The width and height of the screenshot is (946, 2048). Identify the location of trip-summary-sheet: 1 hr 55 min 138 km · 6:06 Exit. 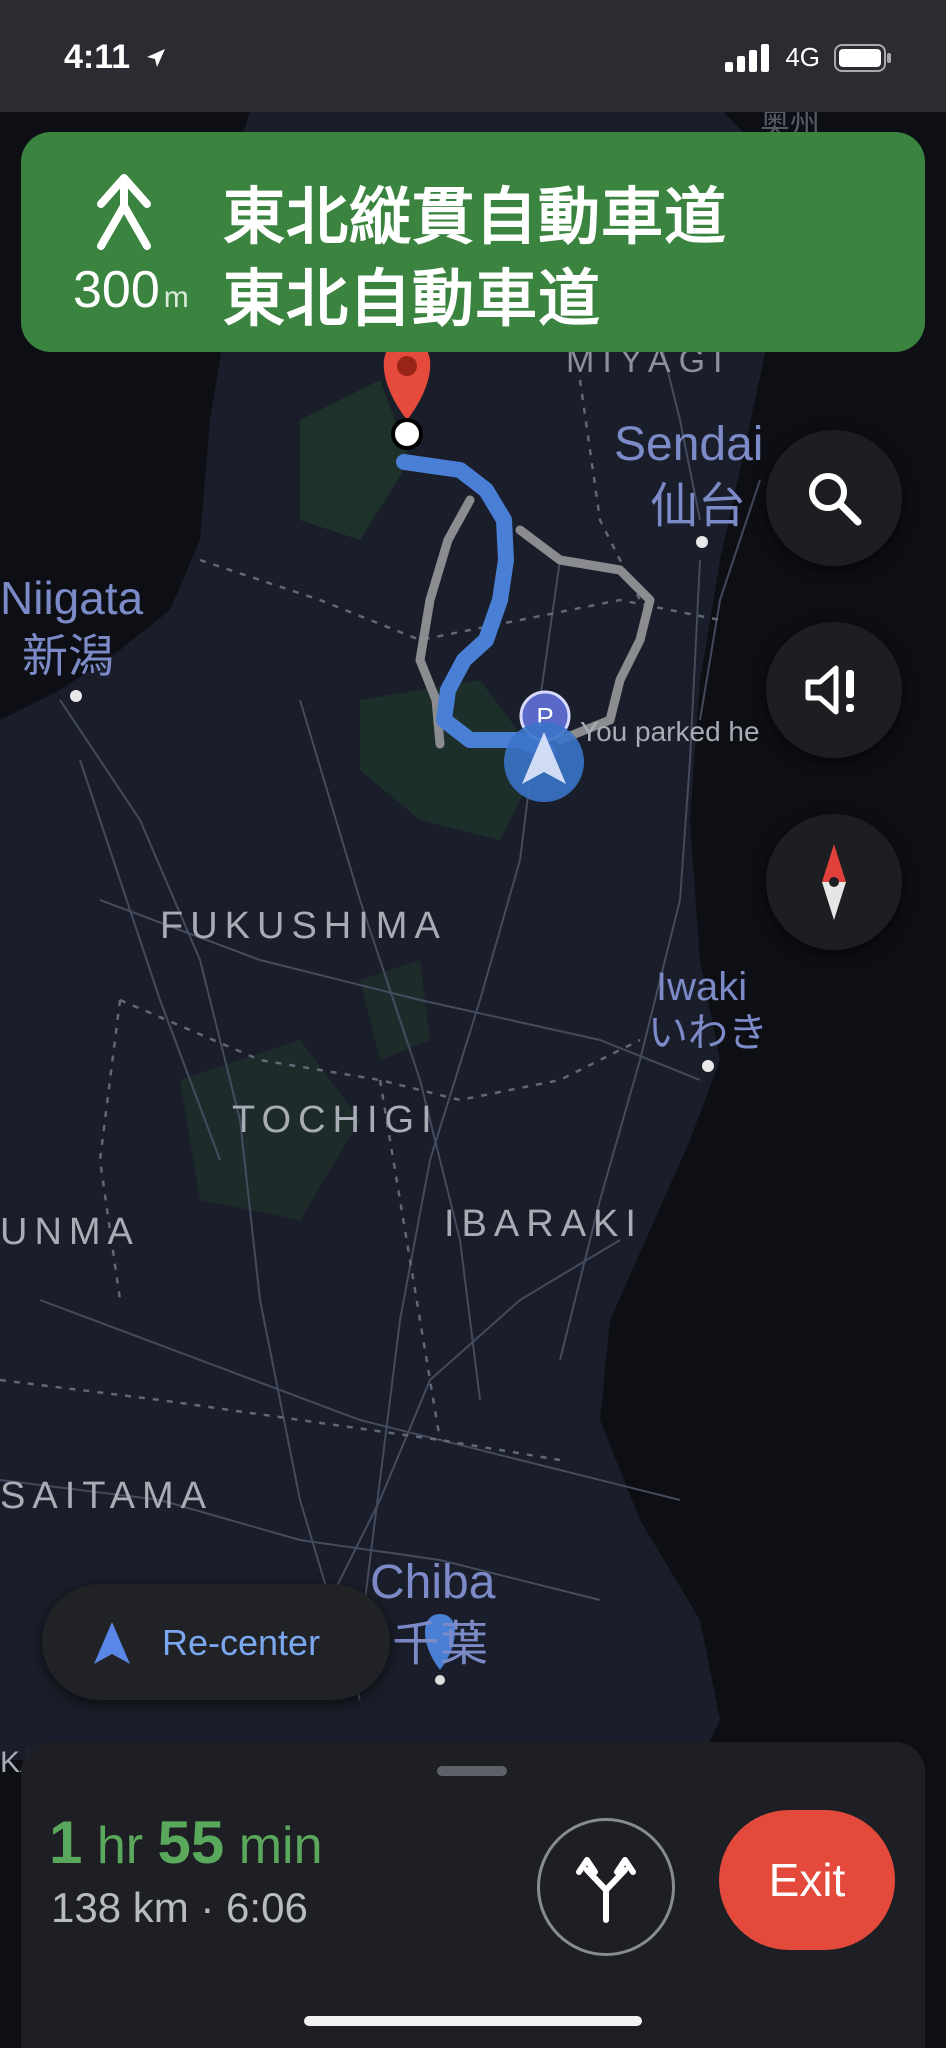
(473, 1895).